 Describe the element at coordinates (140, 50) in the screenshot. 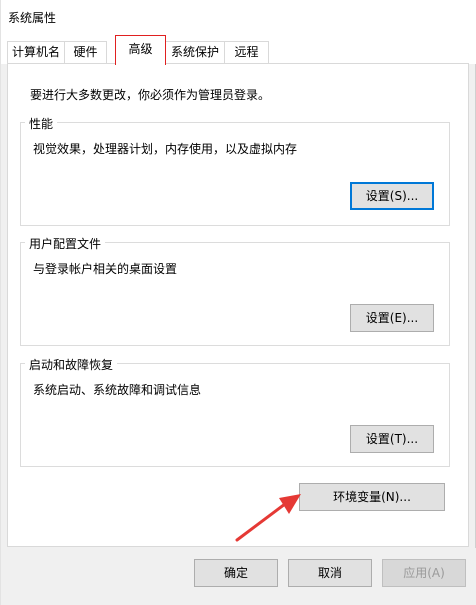

I see `tab-advanced: 高级` at that location.